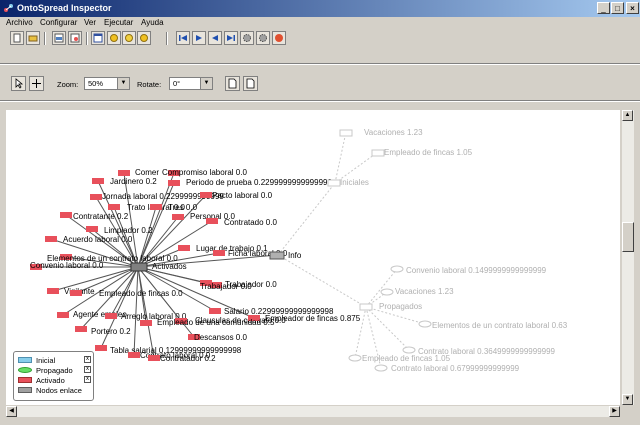 This screenshot has height=425, width=640. I want to click on skip-back-icon, so click(183, 38).